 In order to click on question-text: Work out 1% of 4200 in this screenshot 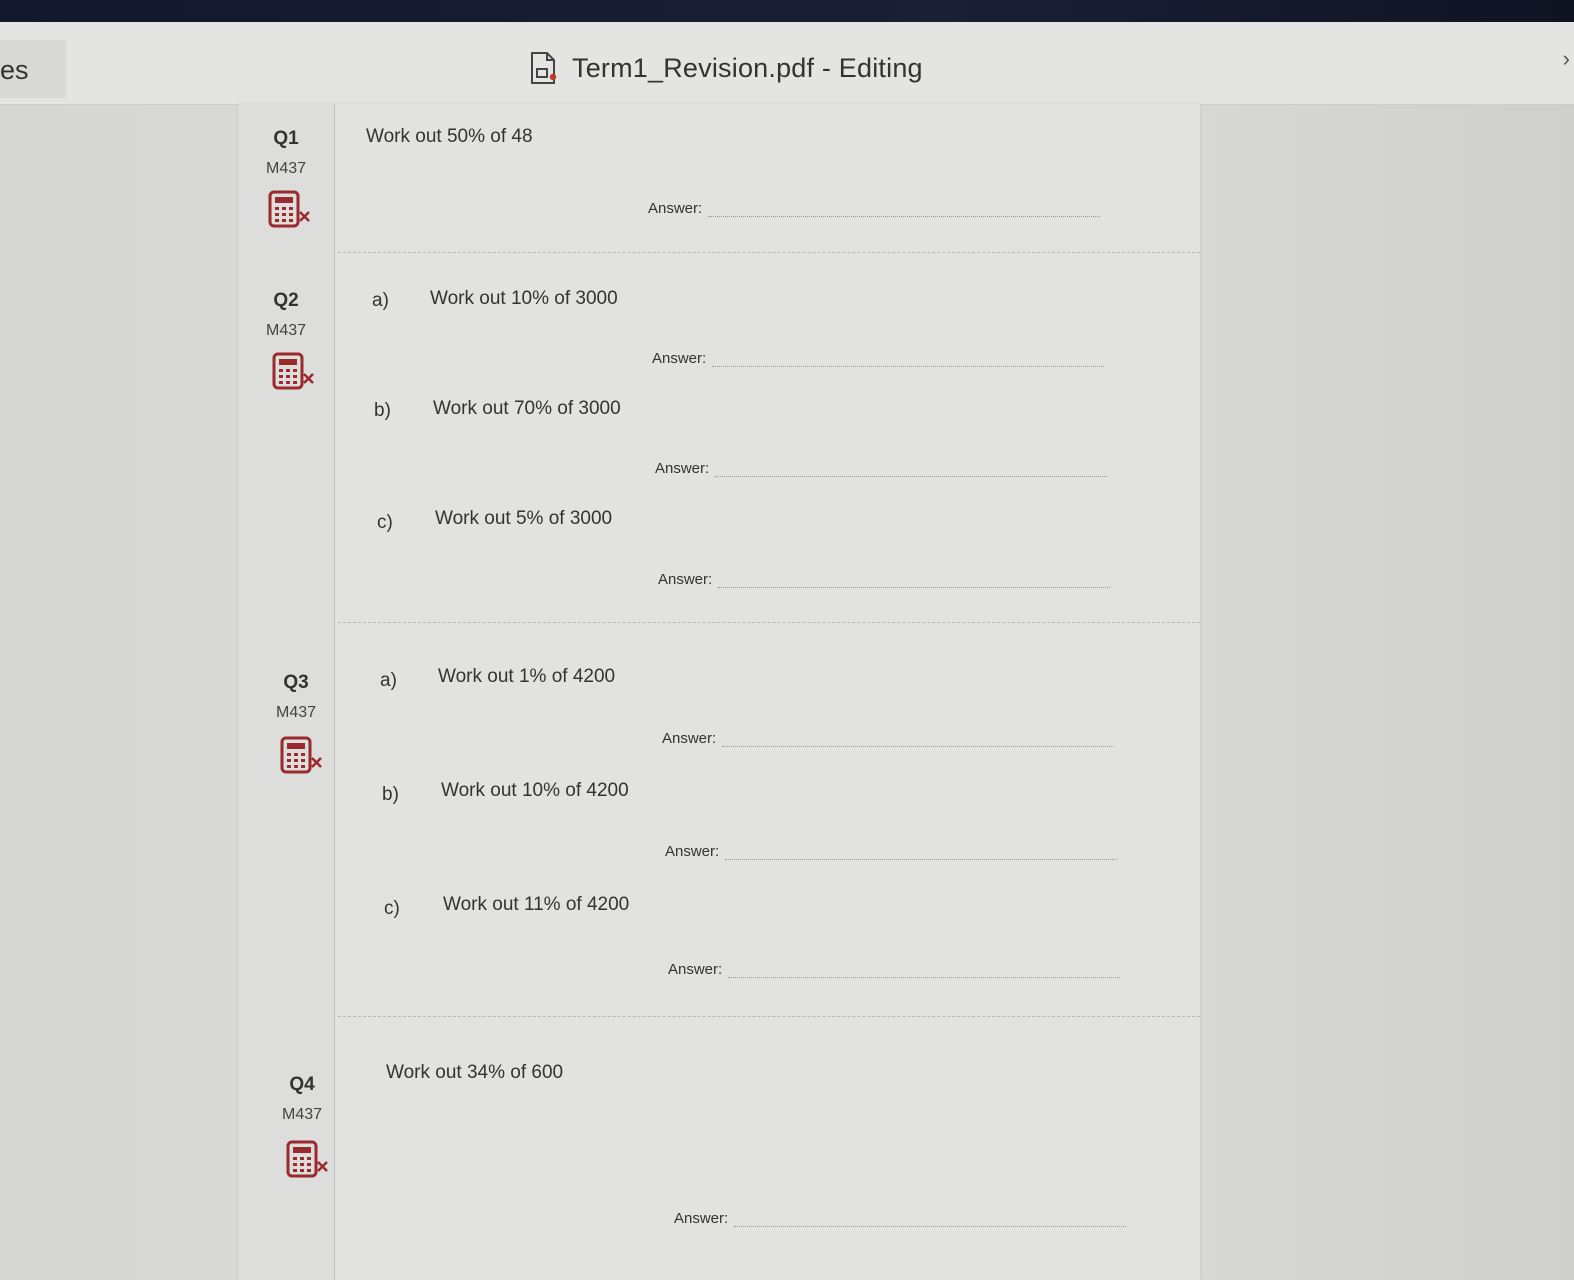, I will do `click(527, 676)`.